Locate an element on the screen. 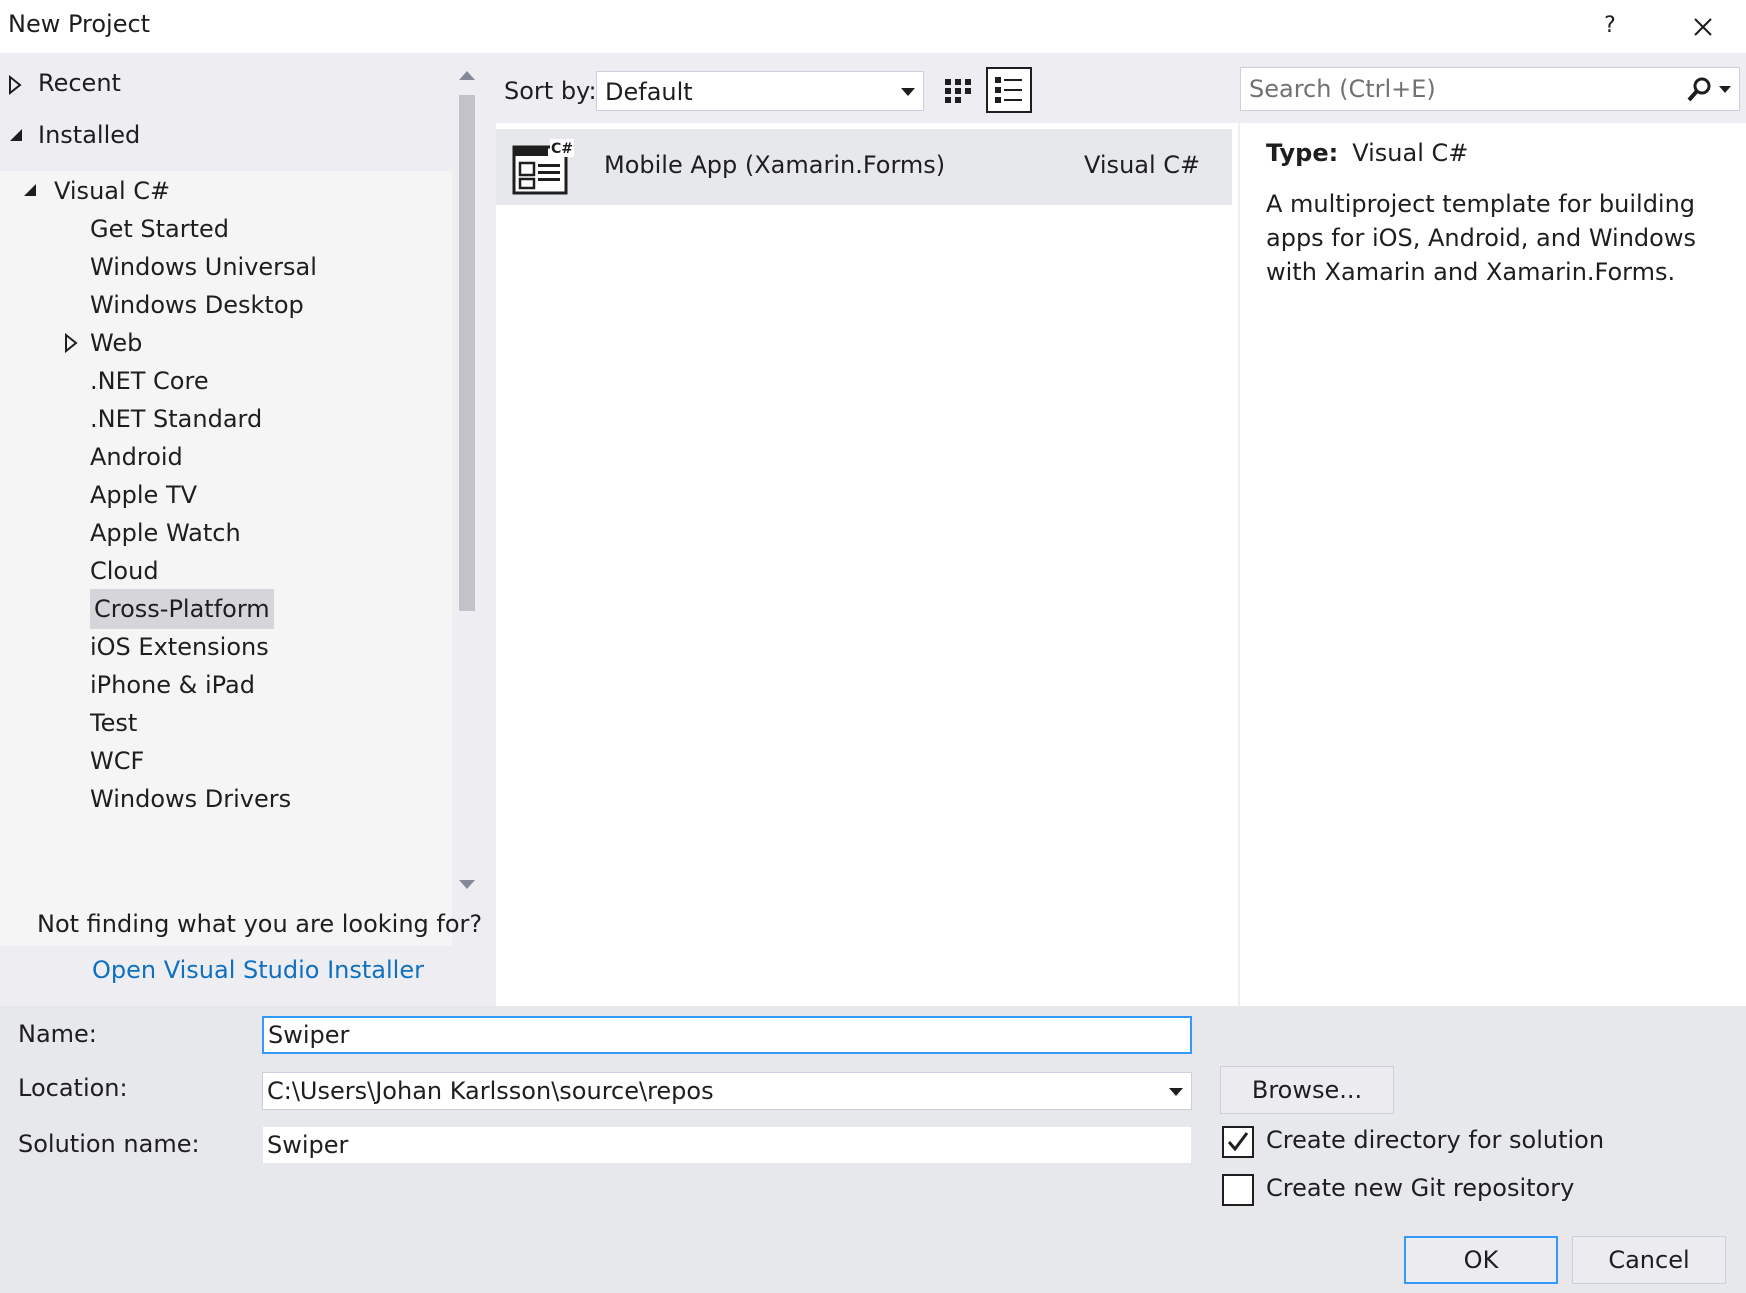 The width and height of the screenshot is (1746, 1293). git-repo-checkbox is located at coordinates (1238, 1190).